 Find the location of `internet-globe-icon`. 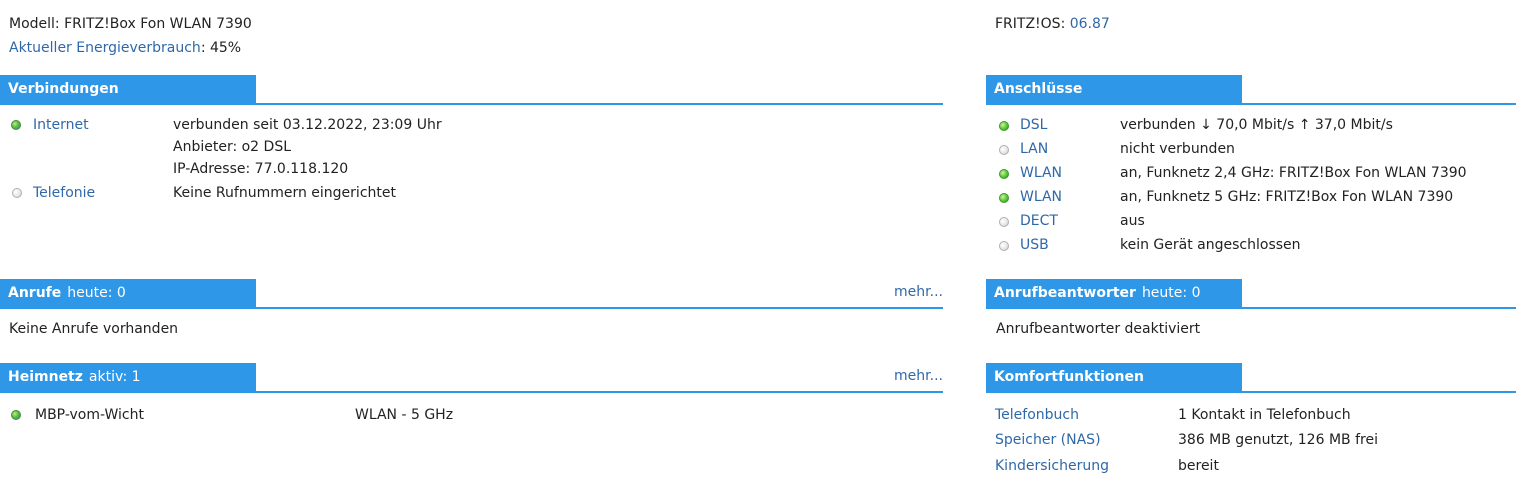

internet-globe-icon is located at coordinates (16, 125).